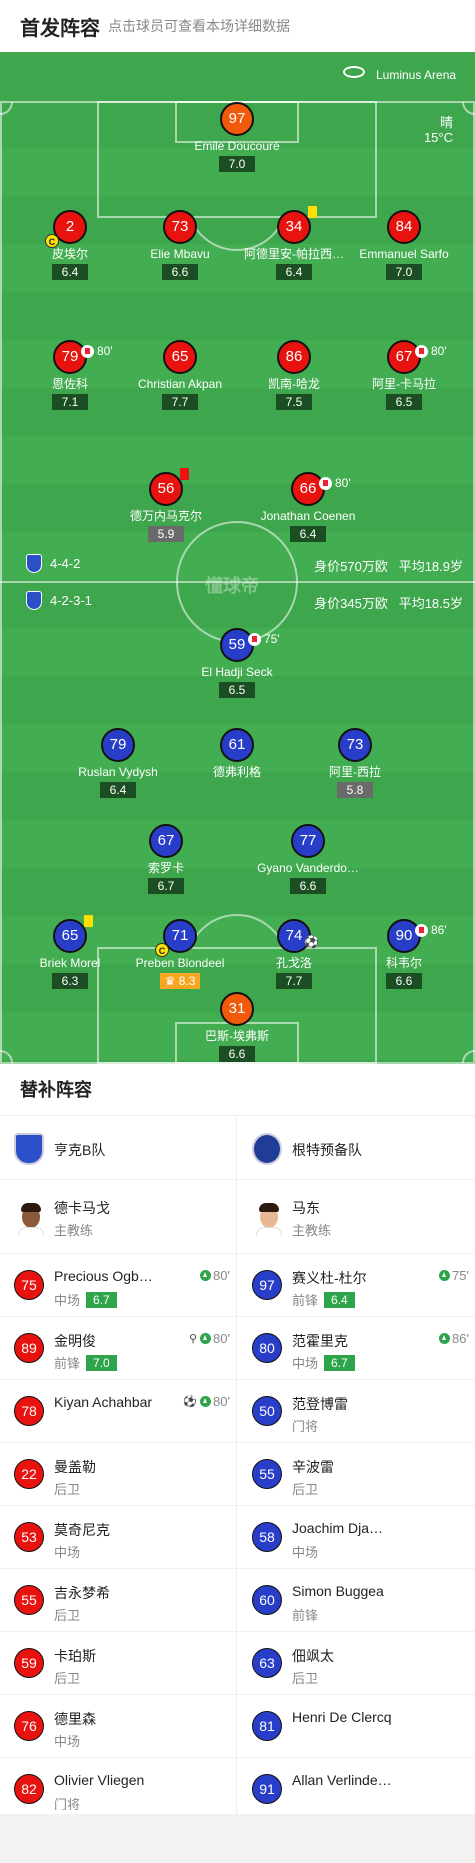 The width and height of the screenshot is (475, 1863). What do you see at coordinates (237, 1036) in the screenshot?
I see `player-name: 巴斯-埃弗斯` at bounding box center [237, 1036].